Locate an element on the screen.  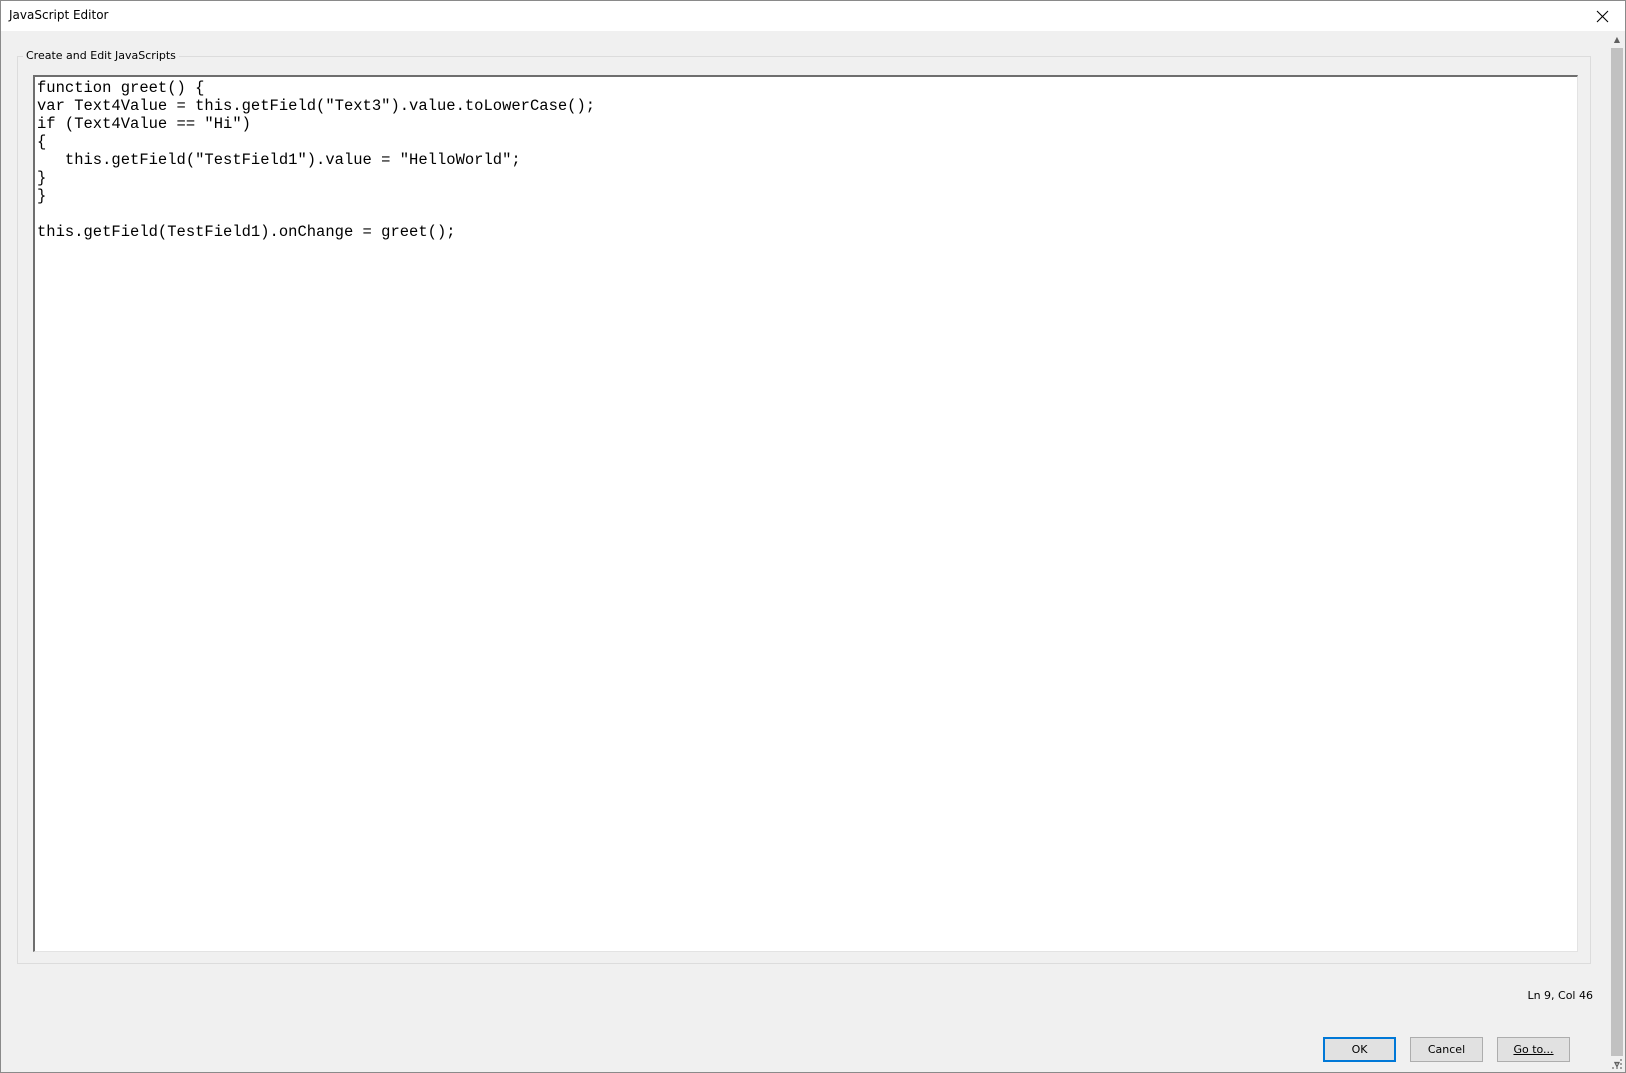
cursor-position-status: Ln 9, Col 46 is located at coordinates (1560, 995).